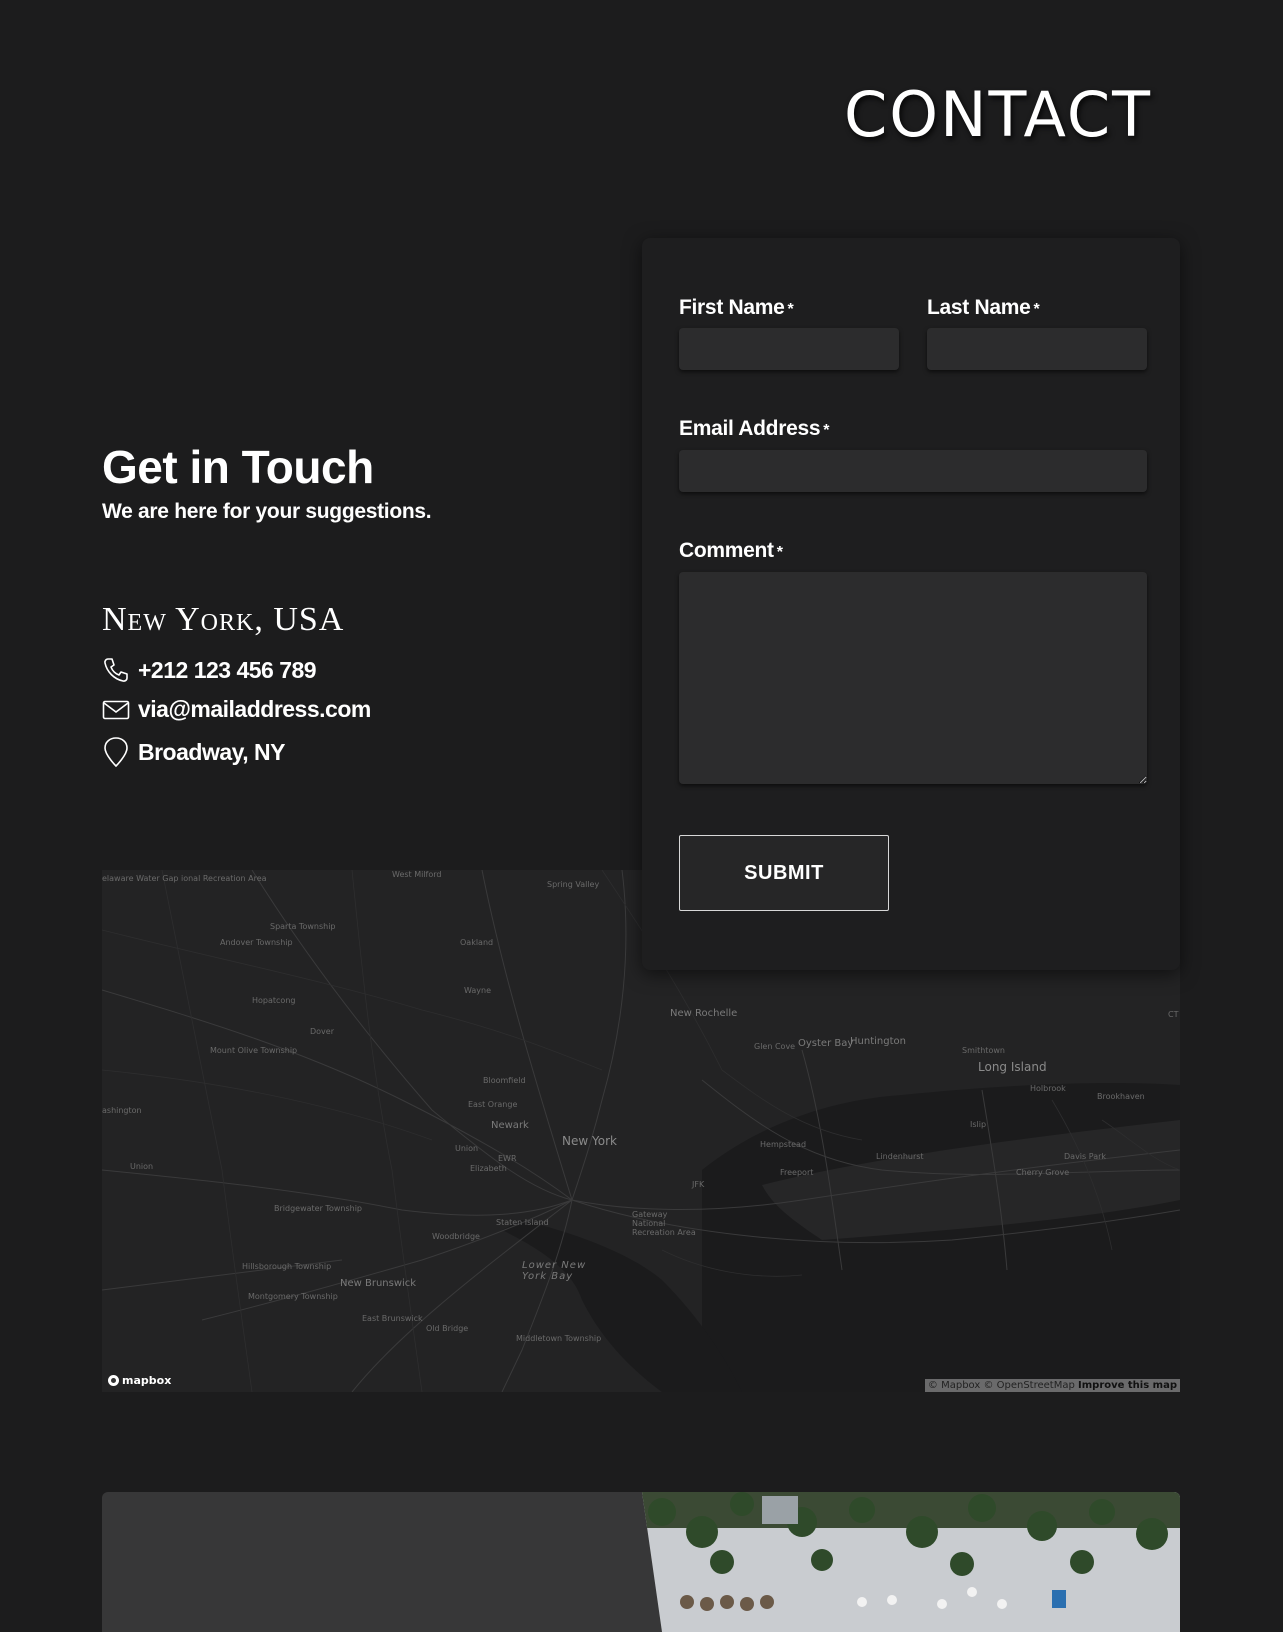  Describe the element at coordinates (256, 942) in the screenshot. I see `map-label-andover: Andover Township` at that location.